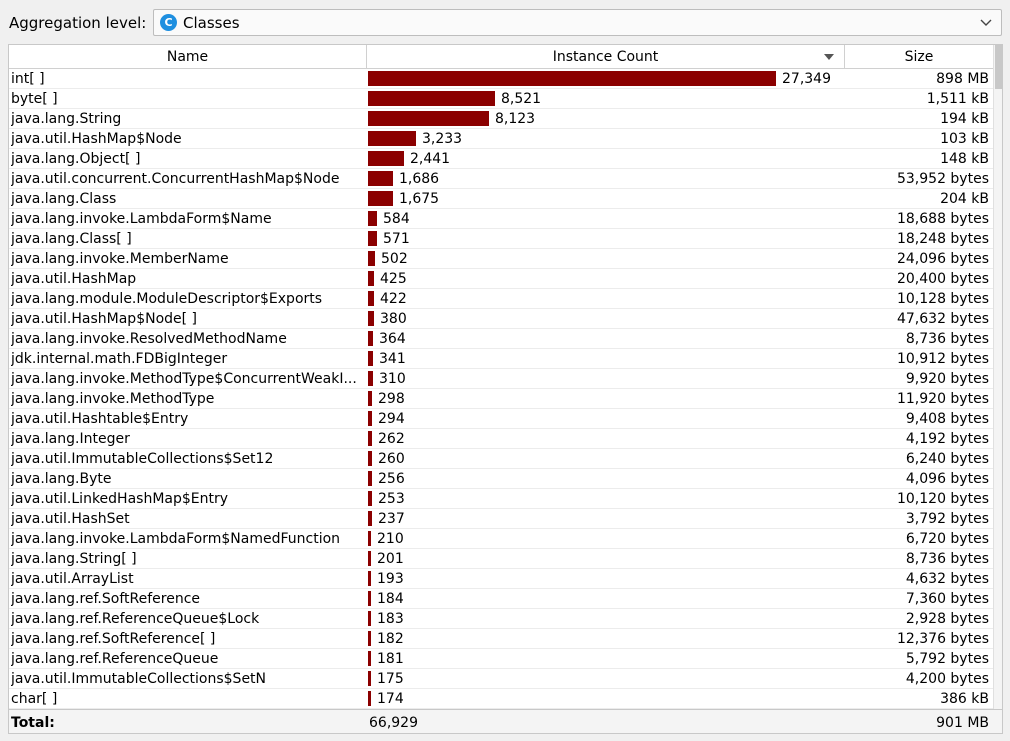 This screenshot has height=741, width=1010. Describe the element at coordinates (919, 56) in the screenshot. I see `column-header-size: Size` at that location.